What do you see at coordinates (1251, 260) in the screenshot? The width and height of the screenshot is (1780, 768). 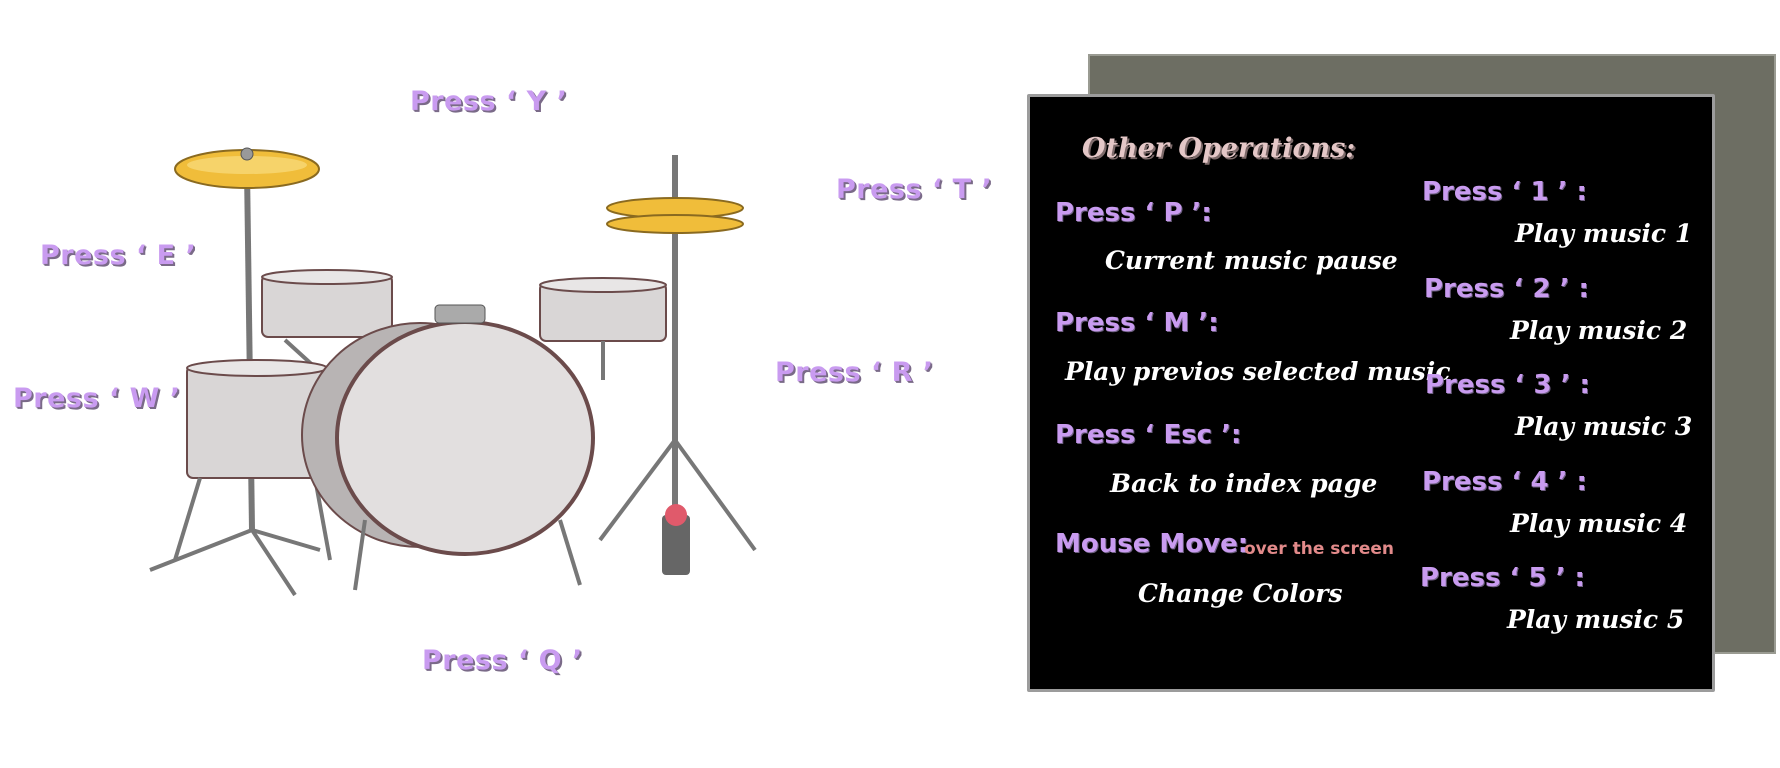 I see `op-desc-p: Current music pause` at bounding box center [1251, 260].